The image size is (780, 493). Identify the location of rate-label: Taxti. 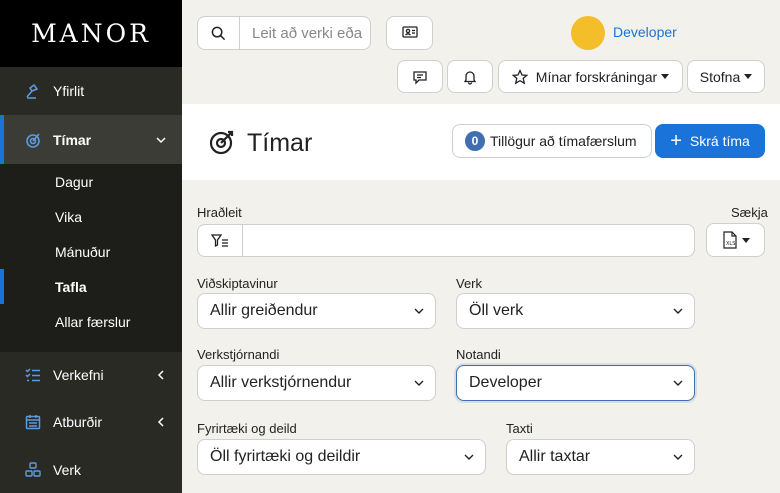
(519, 428).